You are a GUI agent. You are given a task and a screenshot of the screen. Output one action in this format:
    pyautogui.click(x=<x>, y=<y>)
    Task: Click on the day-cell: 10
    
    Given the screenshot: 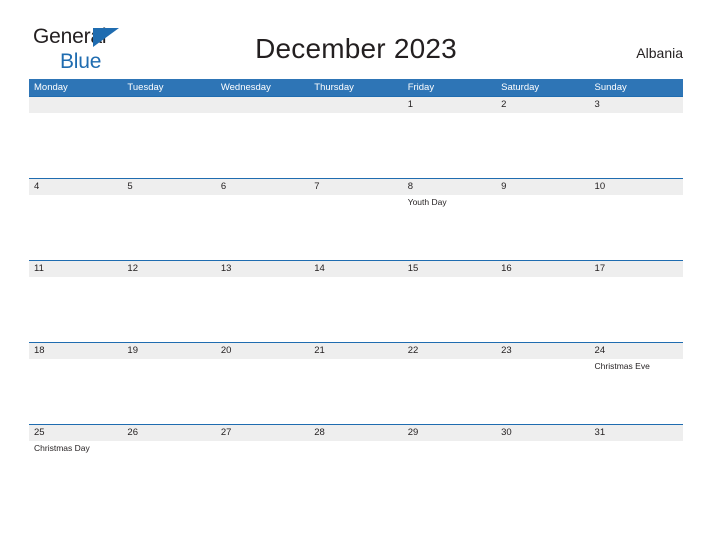 What is the action you would take?
    pyautogui.click(x=636, y=219)
    